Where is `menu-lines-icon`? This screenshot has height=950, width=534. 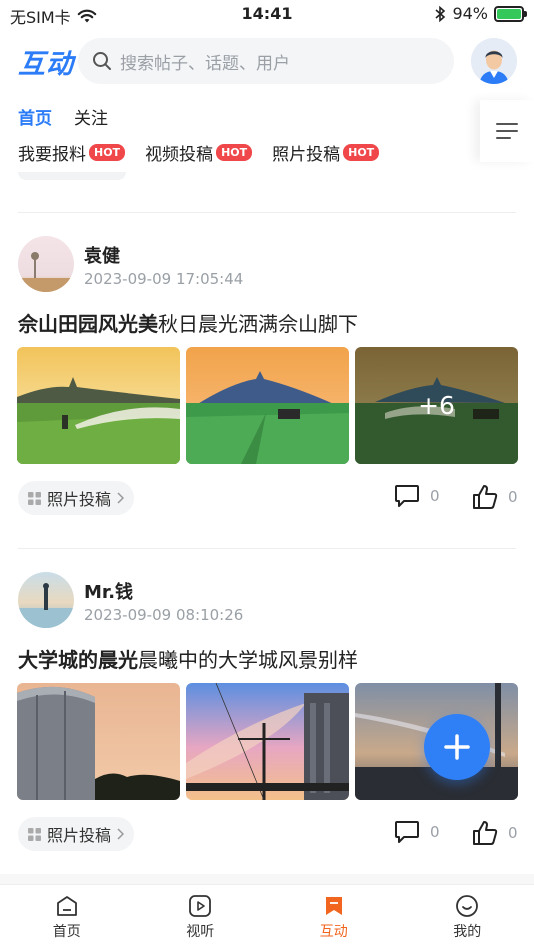
menu-lines-icon is located at coordinates (507, 131).